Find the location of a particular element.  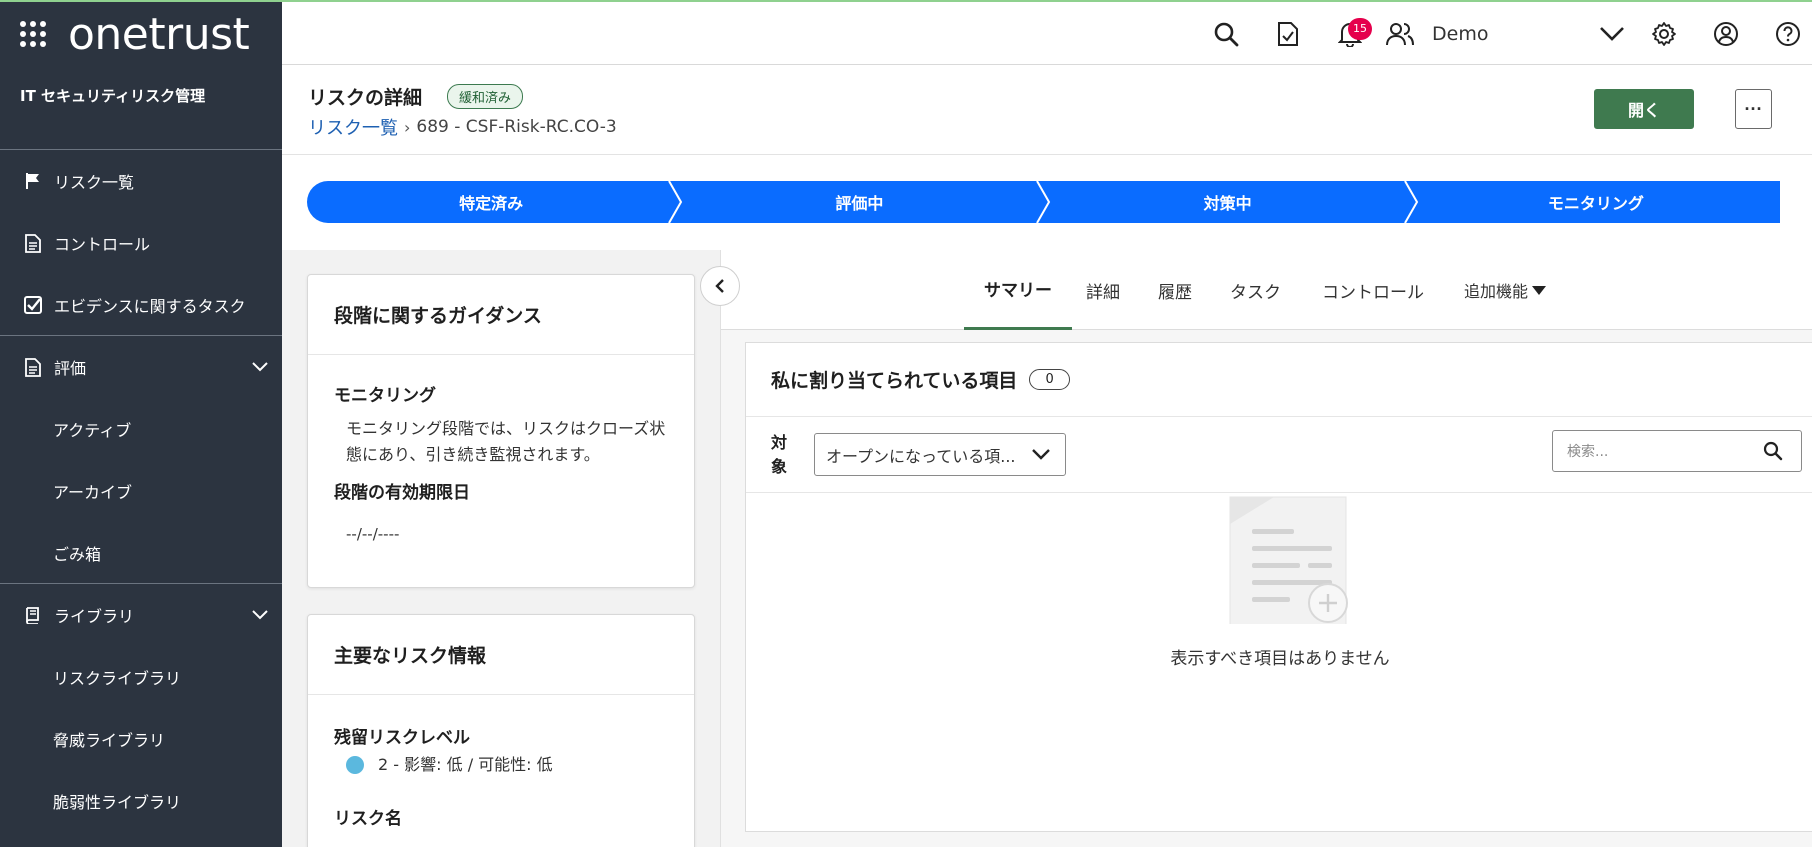

book-icon is located at coordinates (33, 615).